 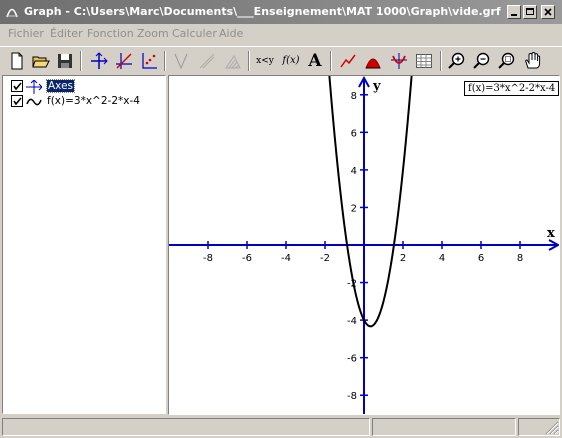 What do you see at coordinates (354, 171) in the screenshot?
I see `y-tick-label: 4` at bounding box center [354, 171].